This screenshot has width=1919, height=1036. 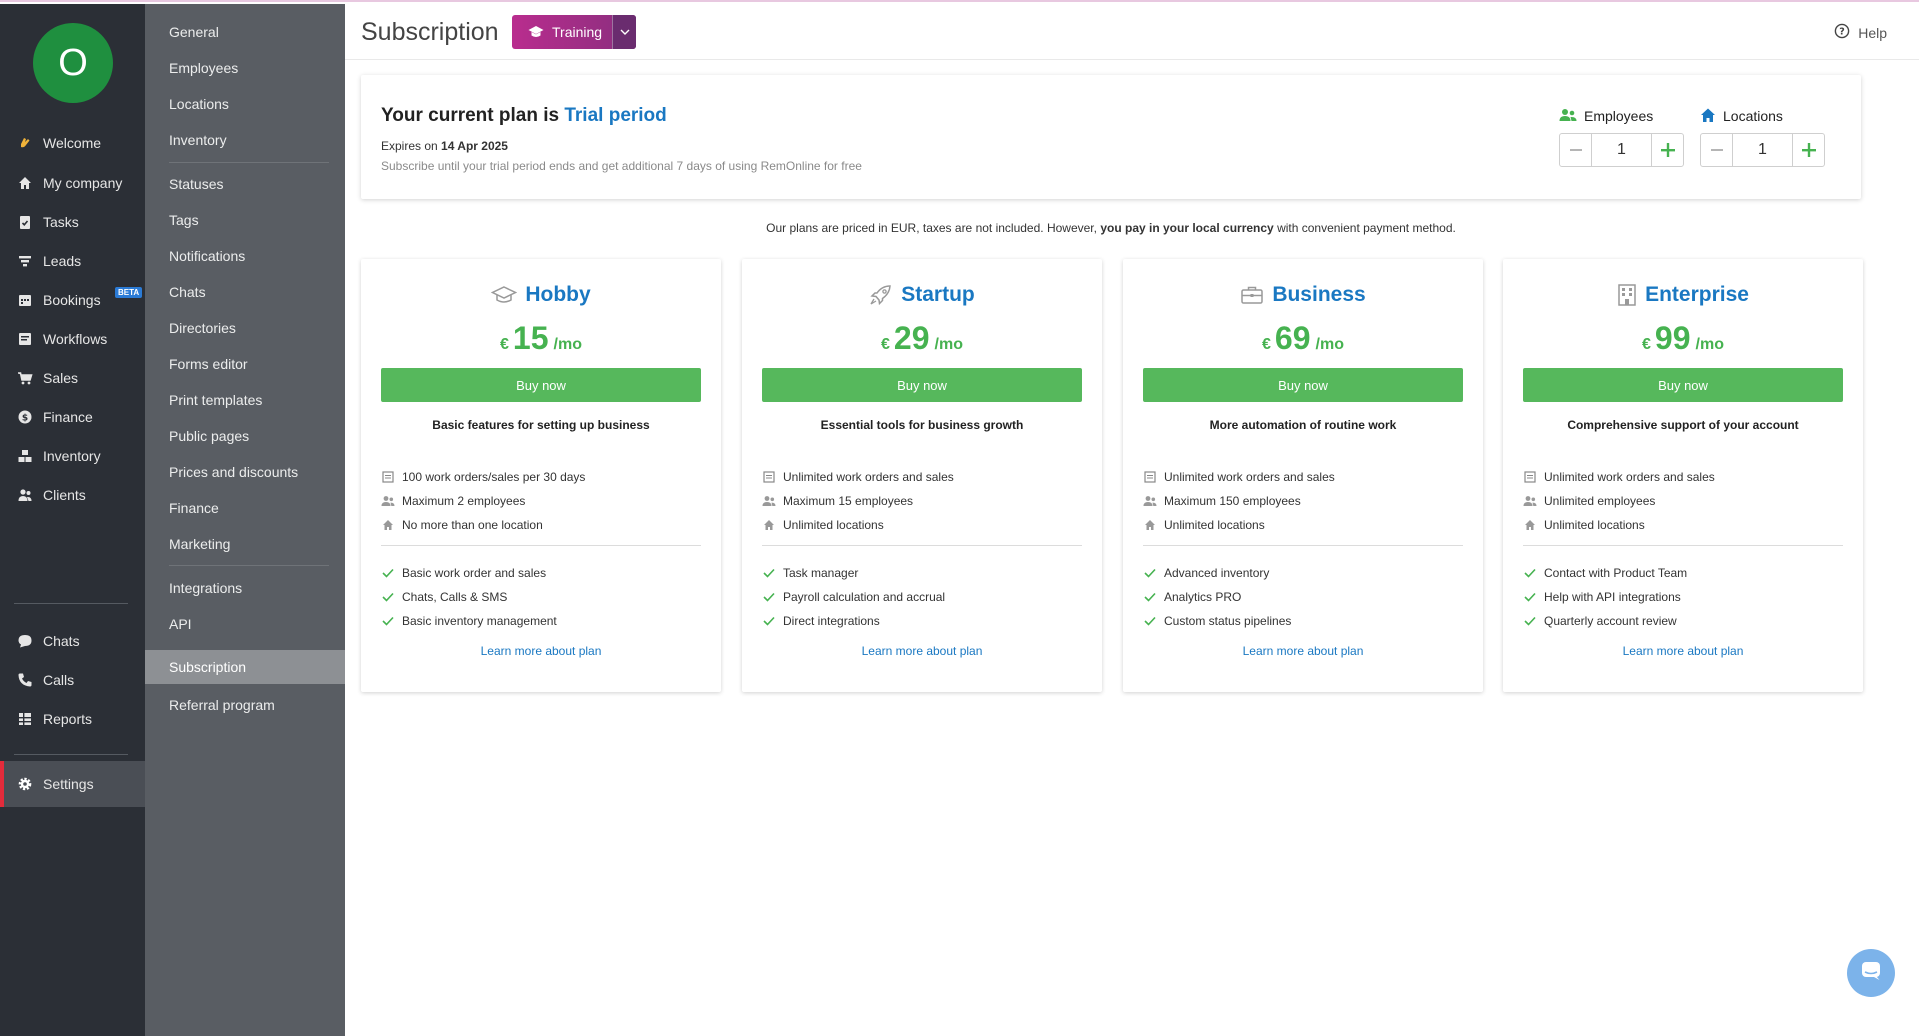 I want to click on nav-item-clients: Clients, so click(x=72, y=495).